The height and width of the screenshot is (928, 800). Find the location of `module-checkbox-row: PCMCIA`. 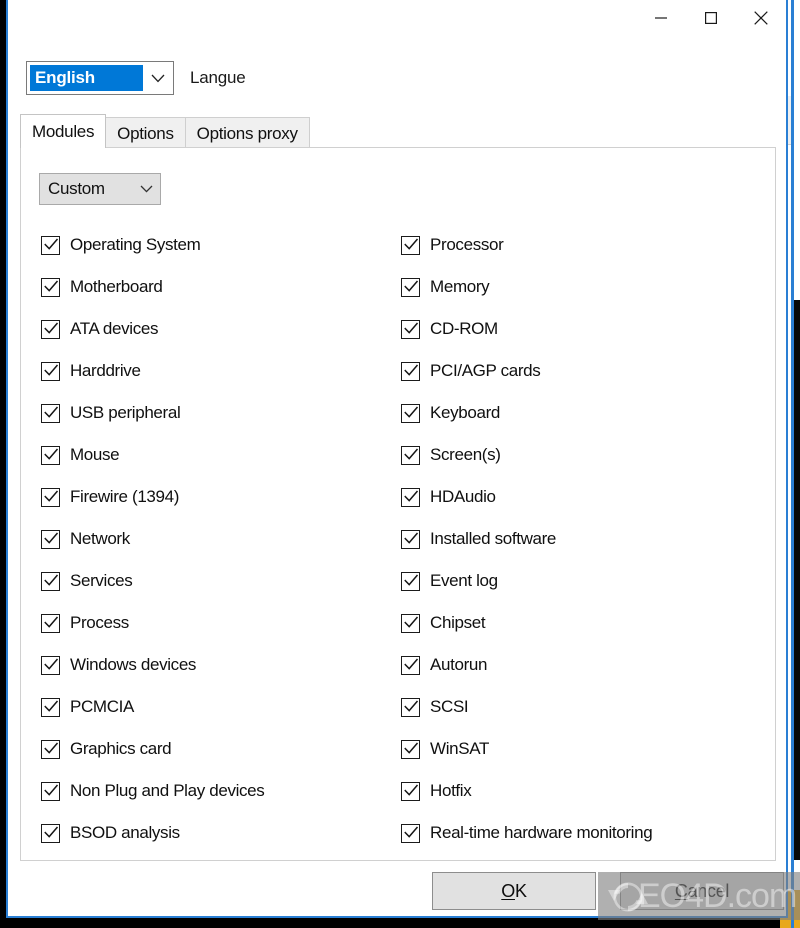

module-checkbox-row: PCMCIA is located at coordinates (218, 707).